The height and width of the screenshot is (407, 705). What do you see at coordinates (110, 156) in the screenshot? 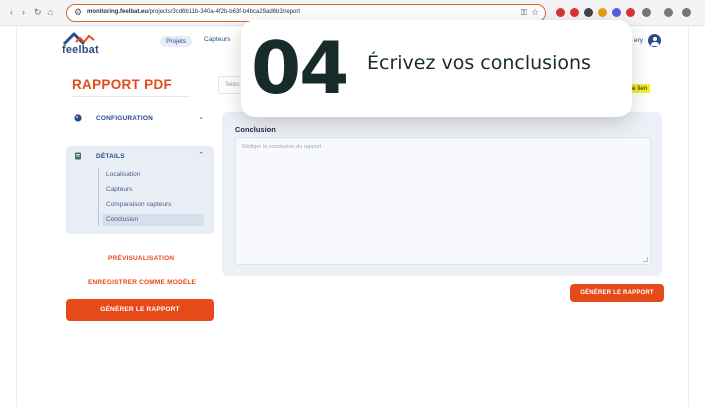
I see `sidebar-item-label: DÉTAILS` at bounding box center [110, 156].